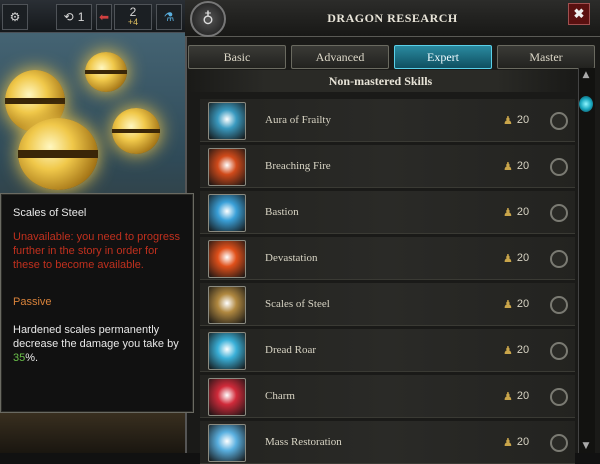  Describe the element at coordinates (15, 17) in the screenshot. I see `portrait-icon: ⚙` at that location.